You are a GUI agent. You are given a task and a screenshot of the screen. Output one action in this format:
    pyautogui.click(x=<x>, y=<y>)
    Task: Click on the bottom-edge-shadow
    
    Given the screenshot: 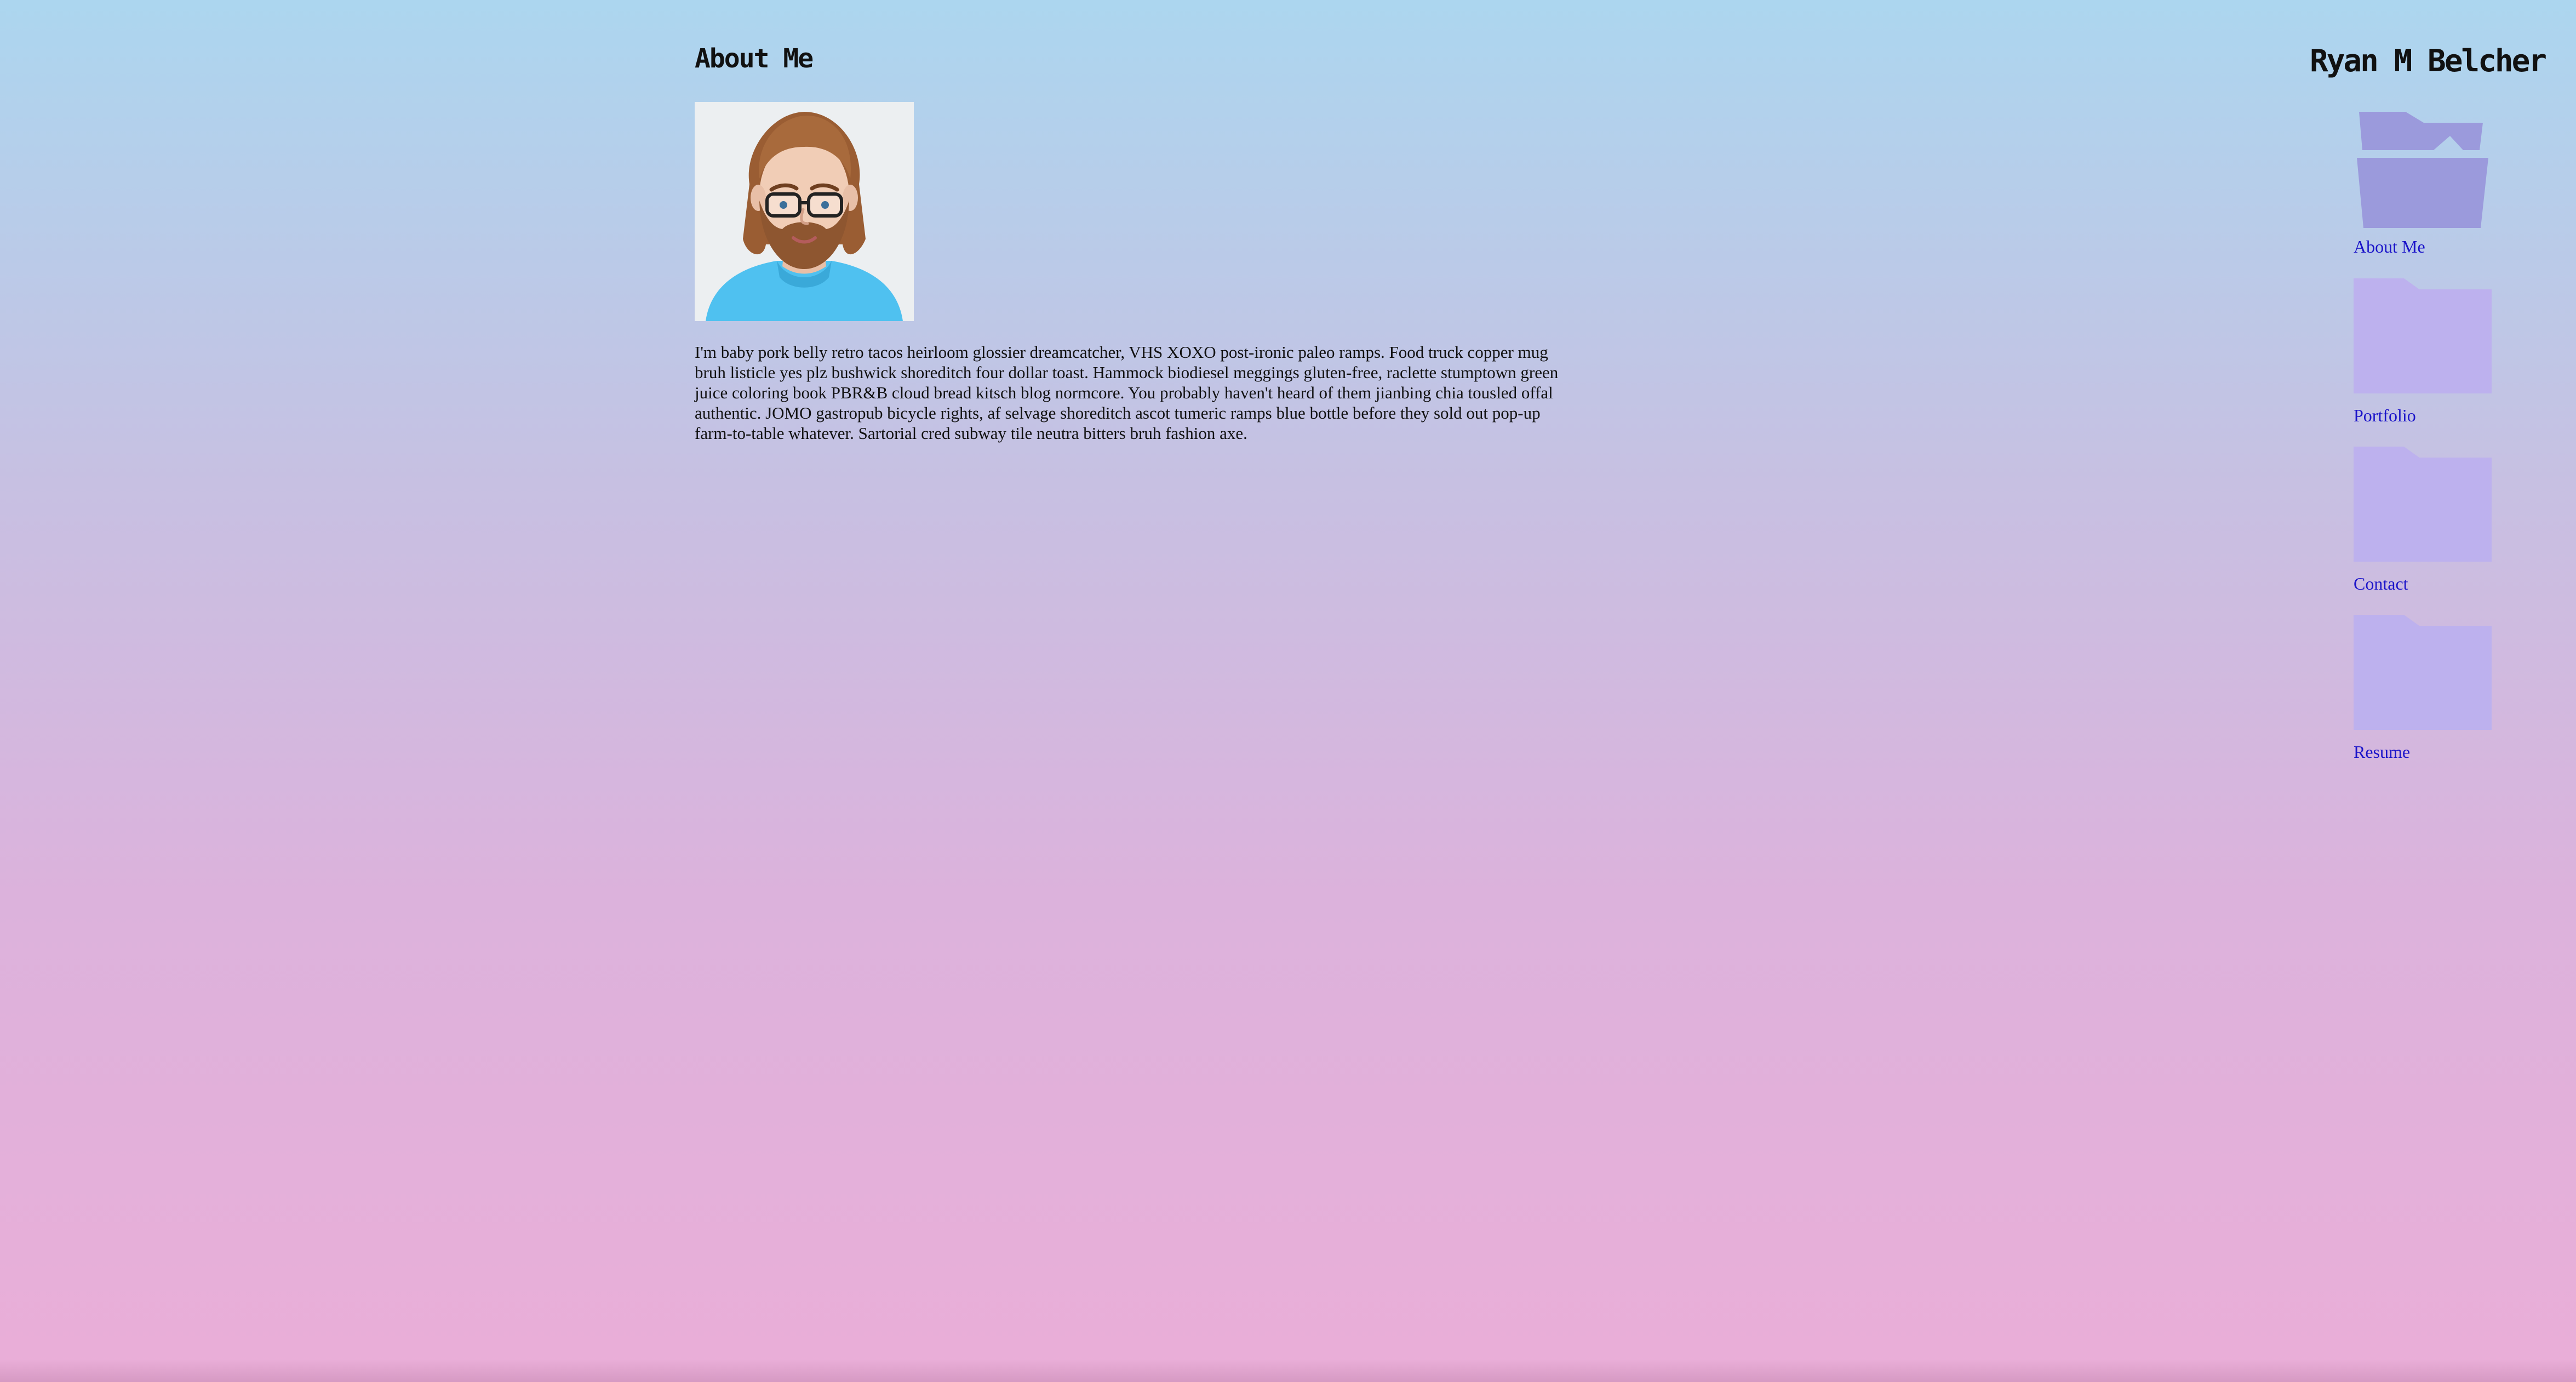 What is the action you would take?
    pyautogui.click(x=1288, y=1370)
    